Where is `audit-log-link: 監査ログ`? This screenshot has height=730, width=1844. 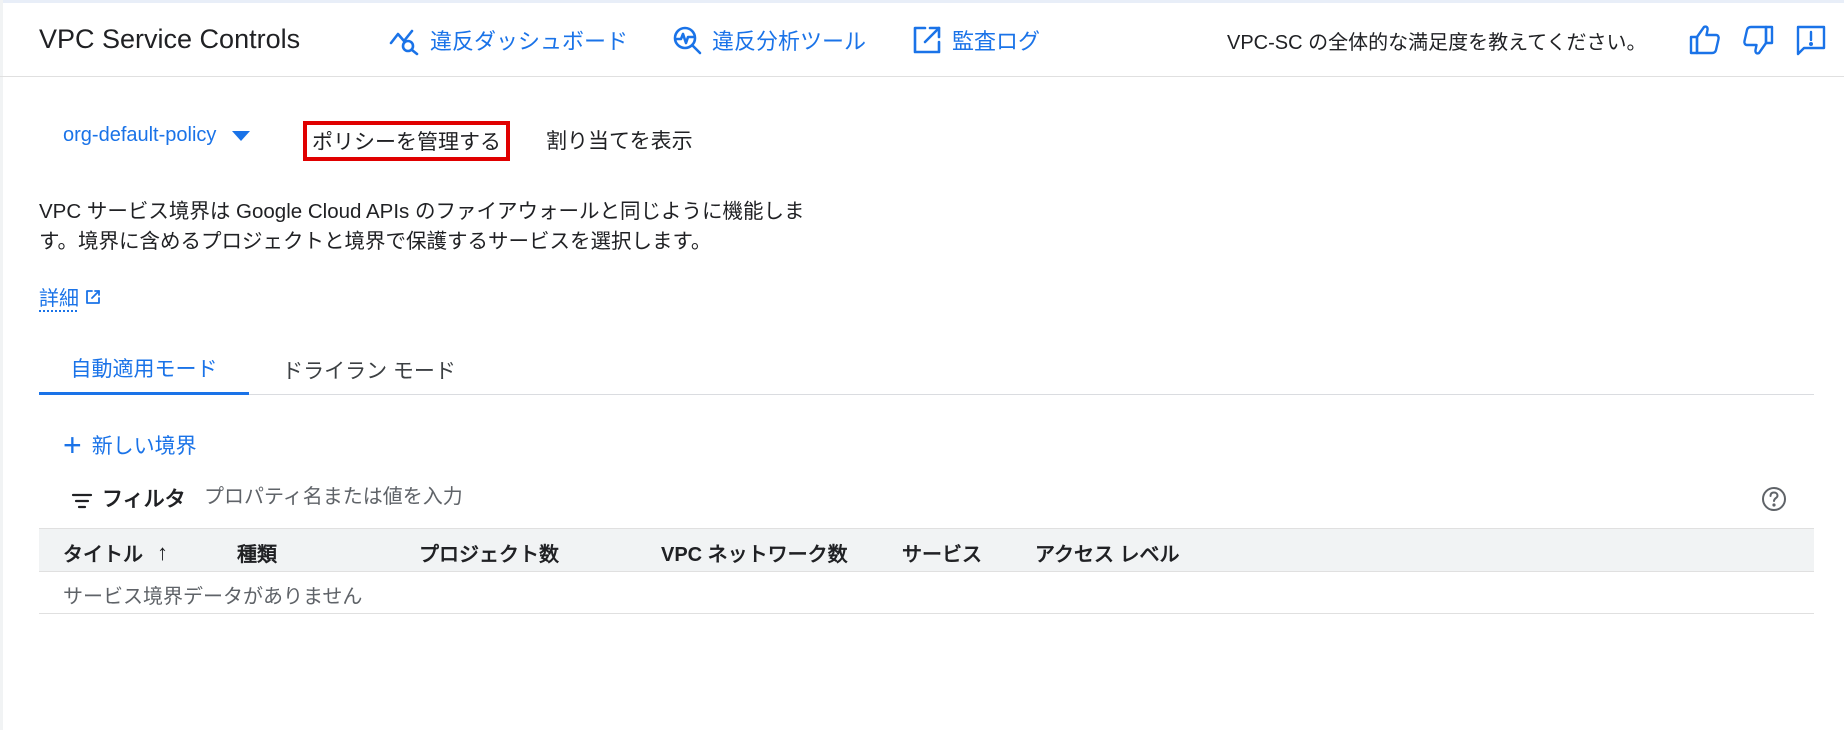 audit-log-link: 監査ログ is located at coordinates (975, 40).